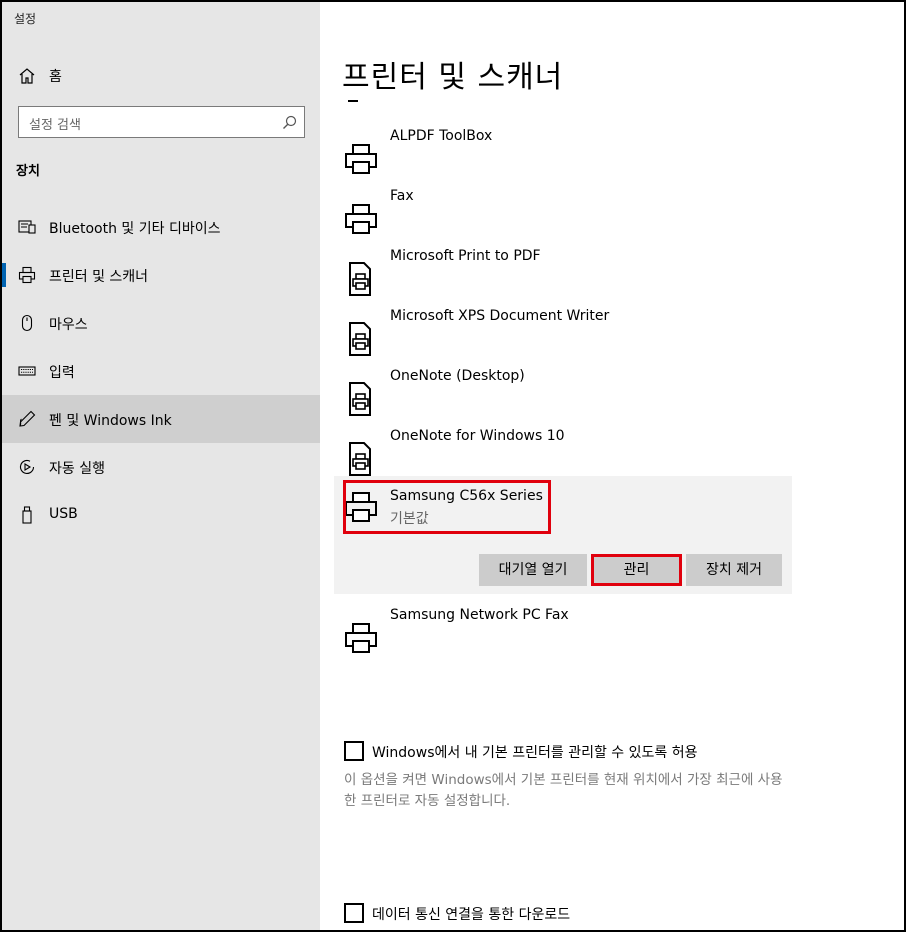 This screenshot has height=932, width=906. What do you see at coordinates (563, 338) in the screenshot?
I see `printer-item: Microsoft XPS Document Writer` at bounding box center [563, 338].